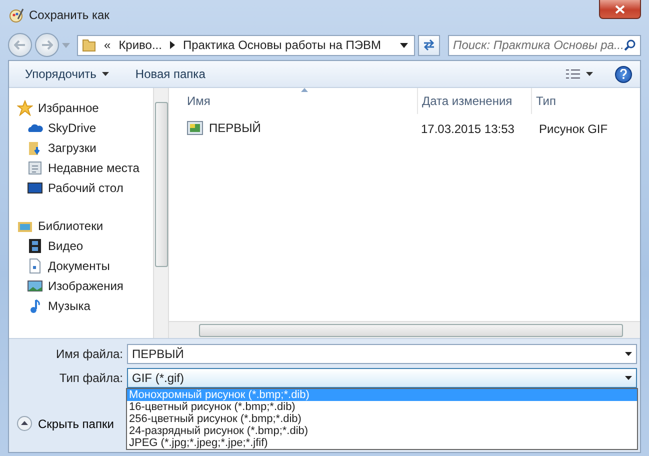 This screenshot has width=649, height=456. I want to click on table-cell-text: 17.03.2015 13:53, so click(468, 129).